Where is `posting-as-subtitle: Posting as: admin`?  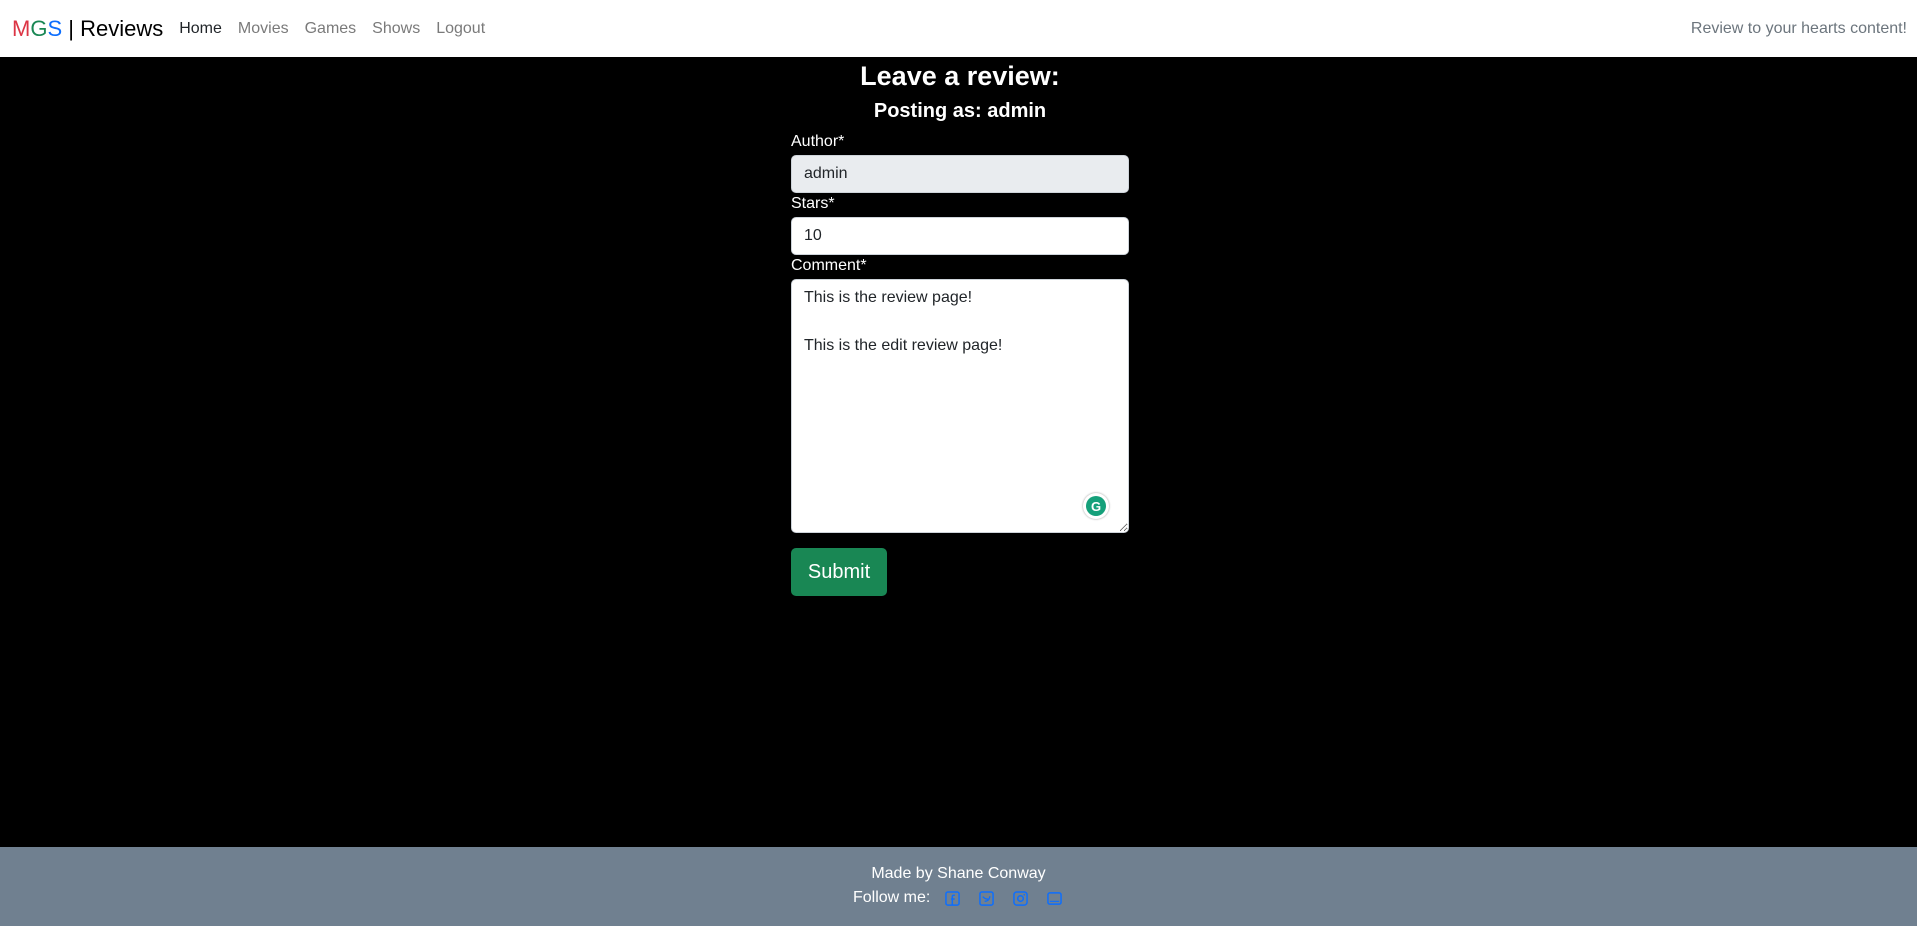
posting-as-subtitle: Posting as: admin is located at coordinates (960, 111).